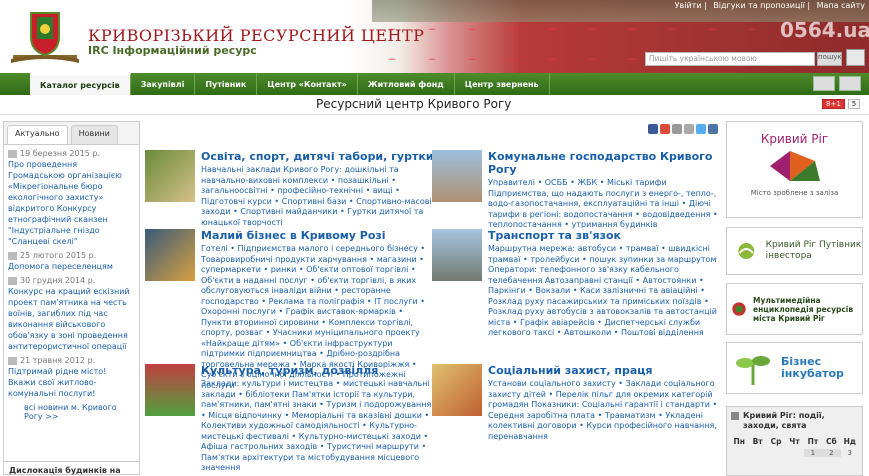 The width and height of the screenshot is (869, 476). I want to click on weekday: Нд, so click(849, 441).